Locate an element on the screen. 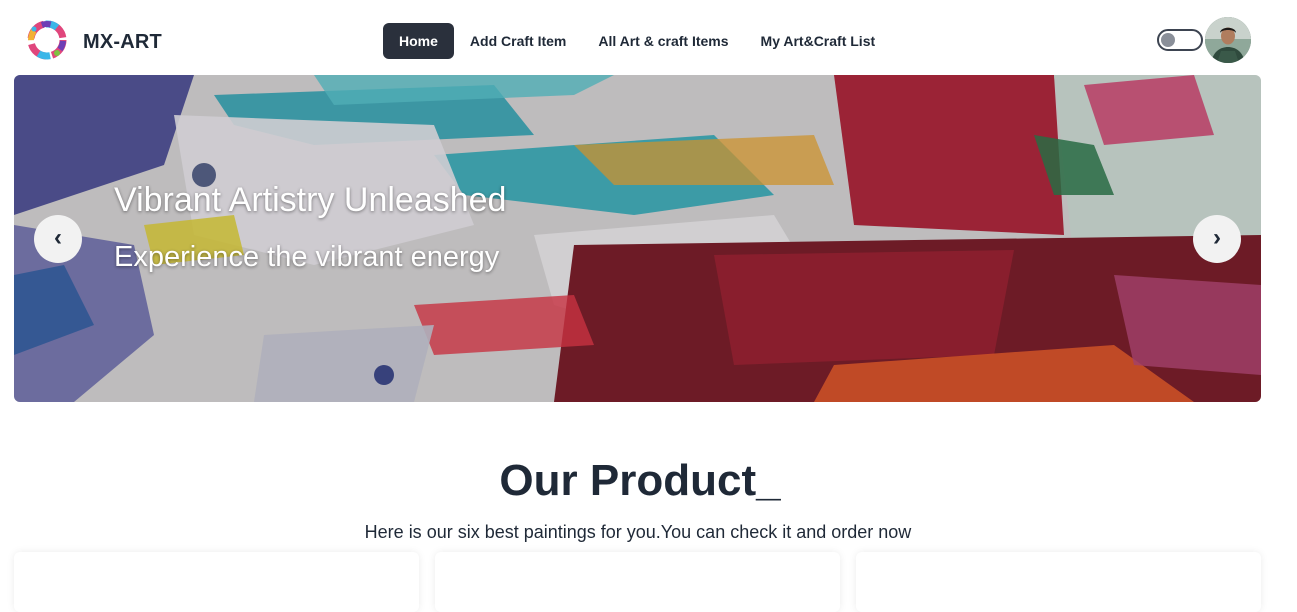  carousel-next-button: › is located at coordinates (1217, 239).